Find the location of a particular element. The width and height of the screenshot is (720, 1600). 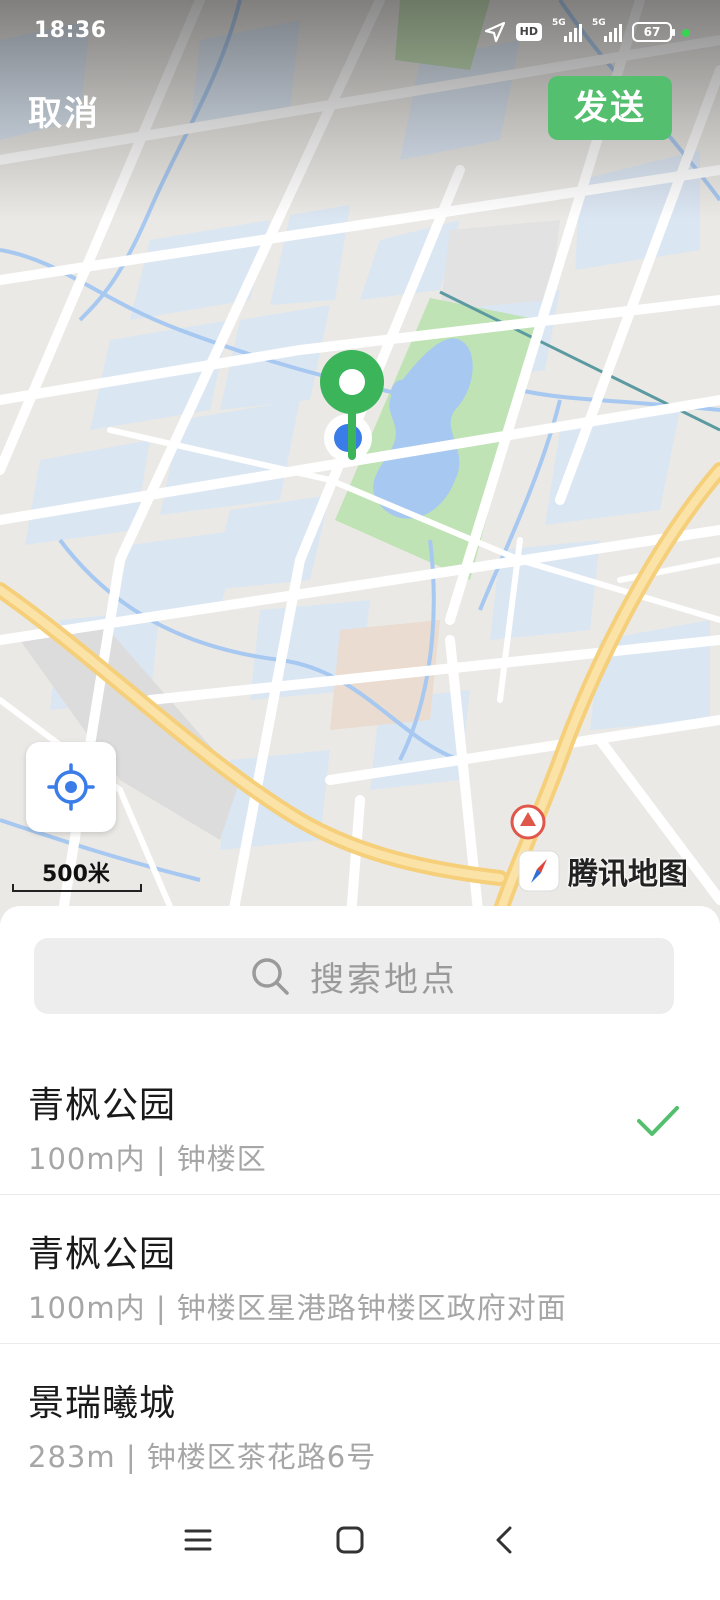

poi-list-item: 青枫公园 100m内 | 钟楼区 is located at coordinates (360, 1120).